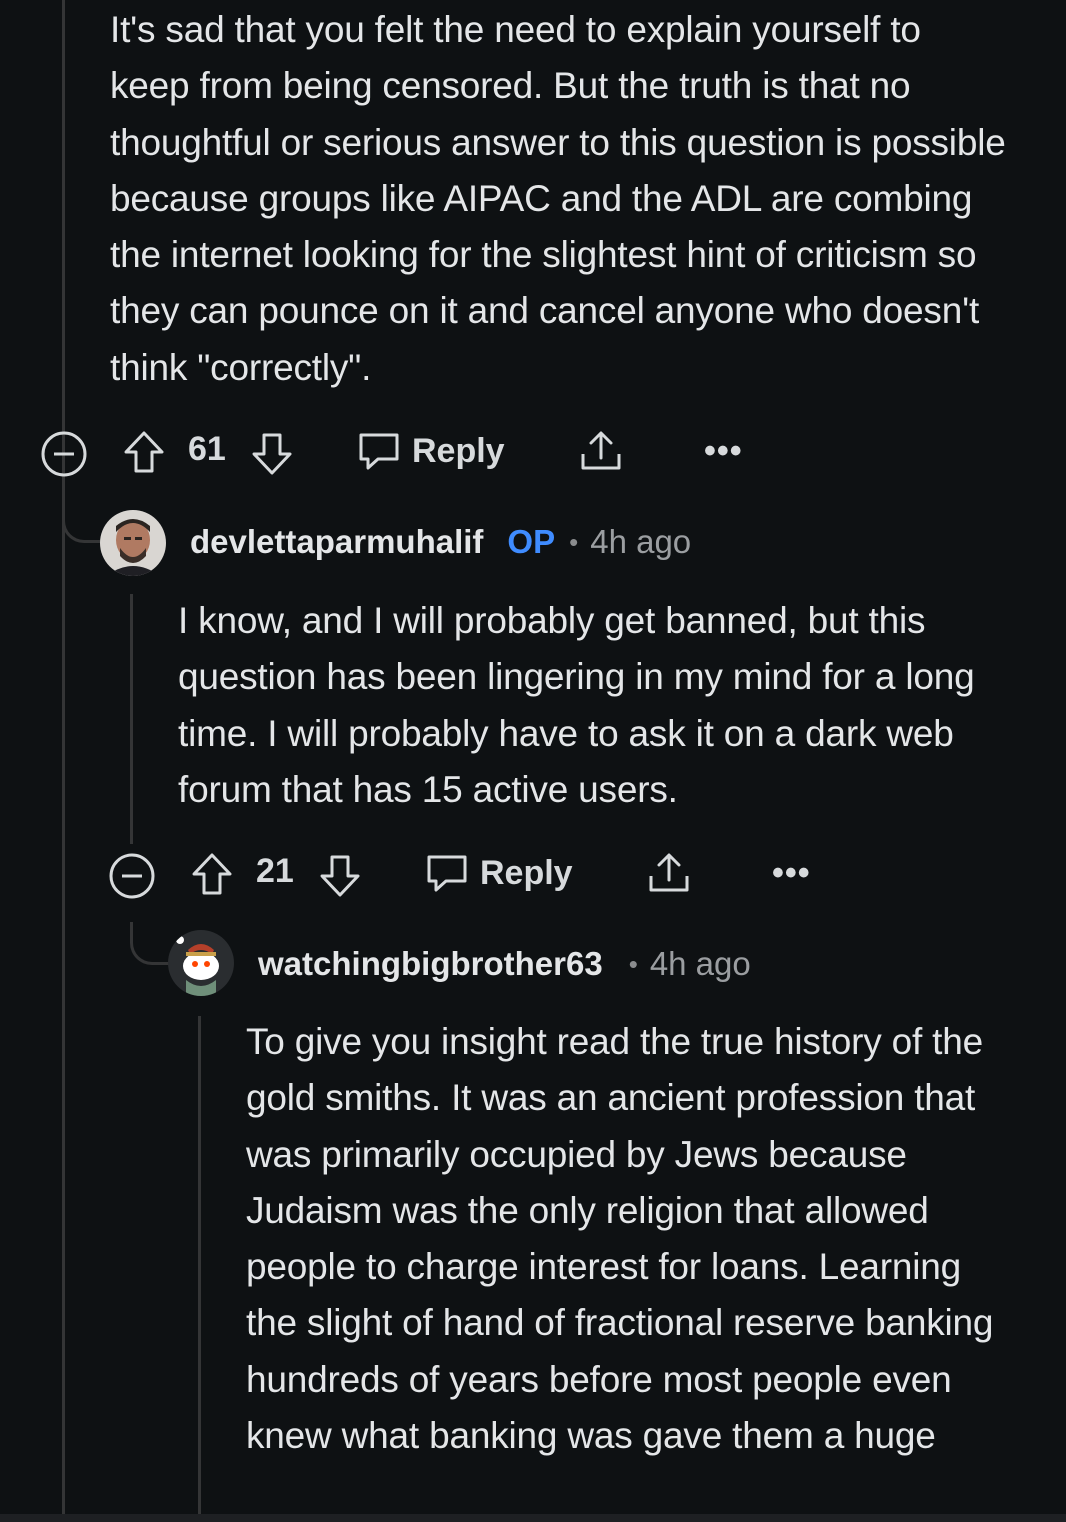 Image resolution: width=1066 pixels, height=1522 pixels. Describe the element at coordinates (336, 542) in the screenshot. I see `username: devlettaparmuhalif` at that location.